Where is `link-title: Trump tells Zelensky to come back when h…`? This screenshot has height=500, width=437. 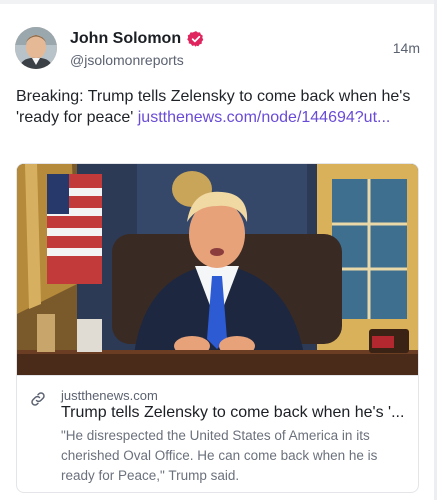
link-title: Trump tells Zelensky to come back when h… is located at coordinates (233, 413).